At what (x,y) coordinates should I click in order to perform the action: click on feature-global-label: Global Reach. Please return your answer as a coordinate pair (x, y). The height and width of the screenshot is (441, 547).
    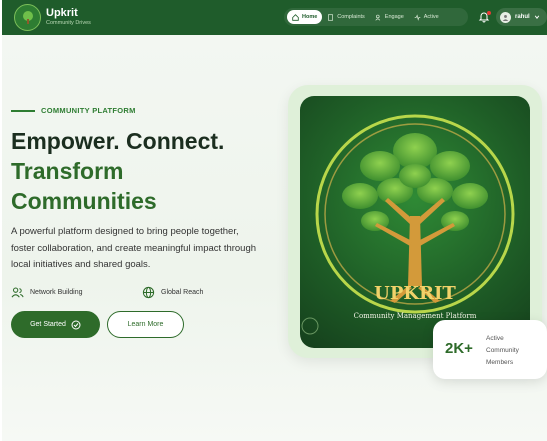
    Looking at the image, I should click on (182, 292).